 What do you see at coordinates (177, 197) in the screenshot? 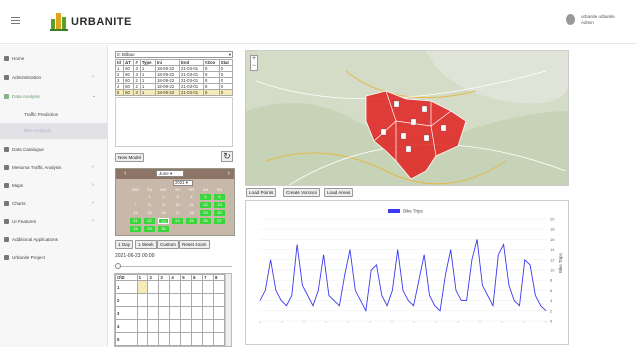
I see `calendar-day: 3` at bounding box center [177, 197].